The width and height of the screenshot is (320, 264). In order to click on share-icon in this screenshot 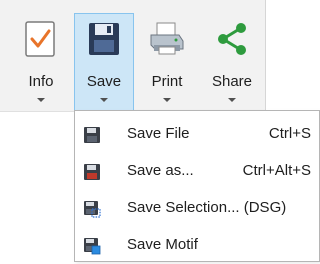, I will do `click(232, 39)`.